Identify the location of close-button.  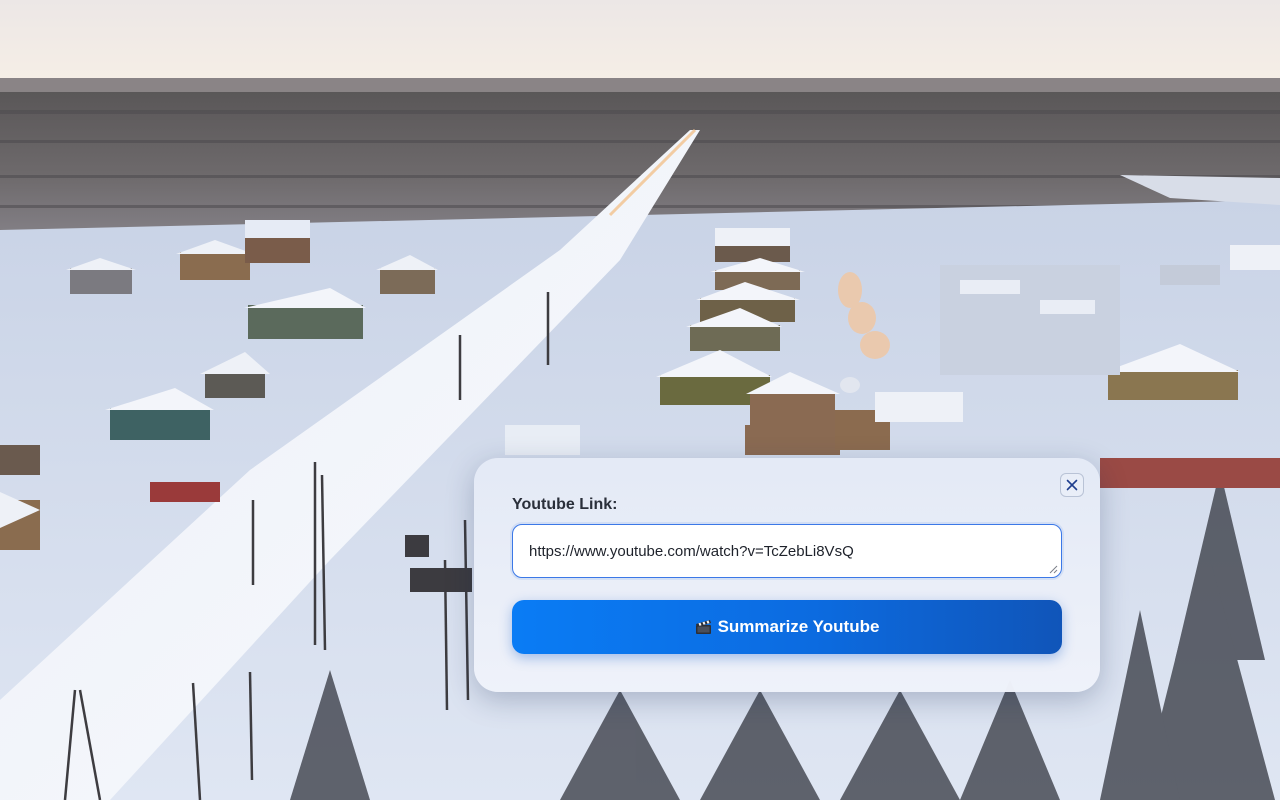
(1072, 485).